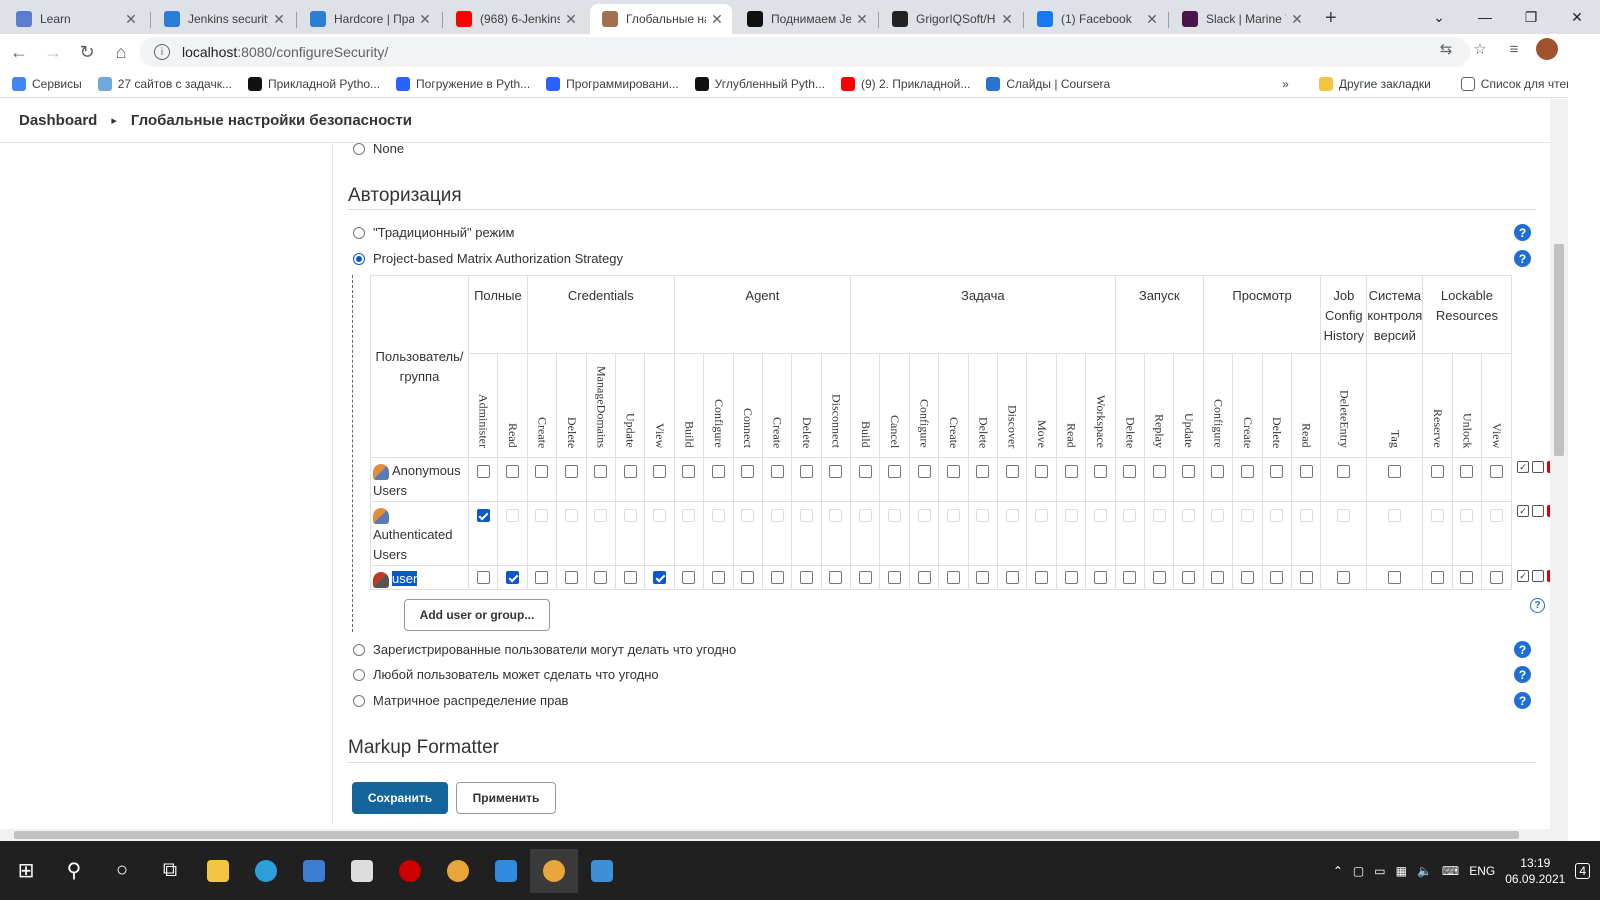 The image size is (1600, 900). Describe the element at coordinates (121, 52) in the screenshot. I see `home-button: ⌂` at that location.